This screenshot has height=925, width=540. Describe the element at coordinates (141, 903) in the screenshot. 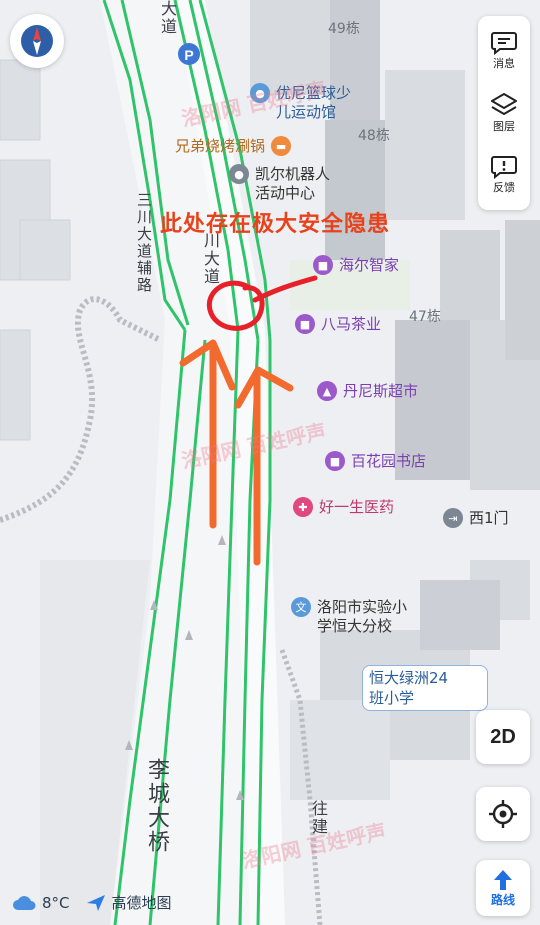

I see `brand-logo-text: 高德地图` at that location.